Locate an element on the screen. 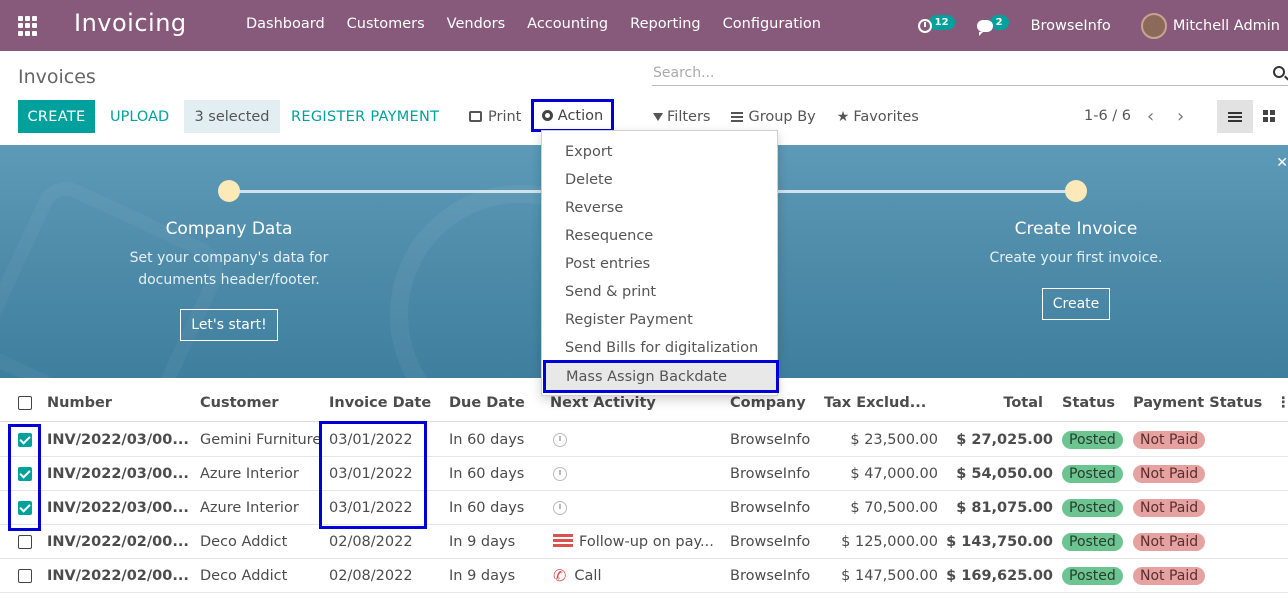 The height and width of the screenshot is (599, 1288). invoice-date: 02/08/2022 is located at coordinates (371, 575).